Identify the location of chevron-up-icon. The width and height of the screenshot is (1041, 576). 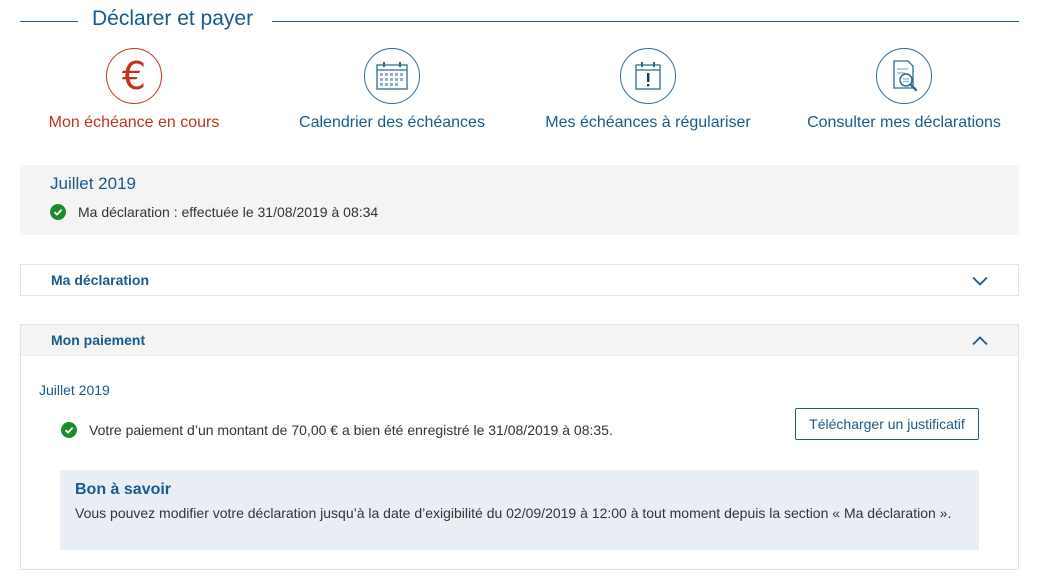
(980, 342).